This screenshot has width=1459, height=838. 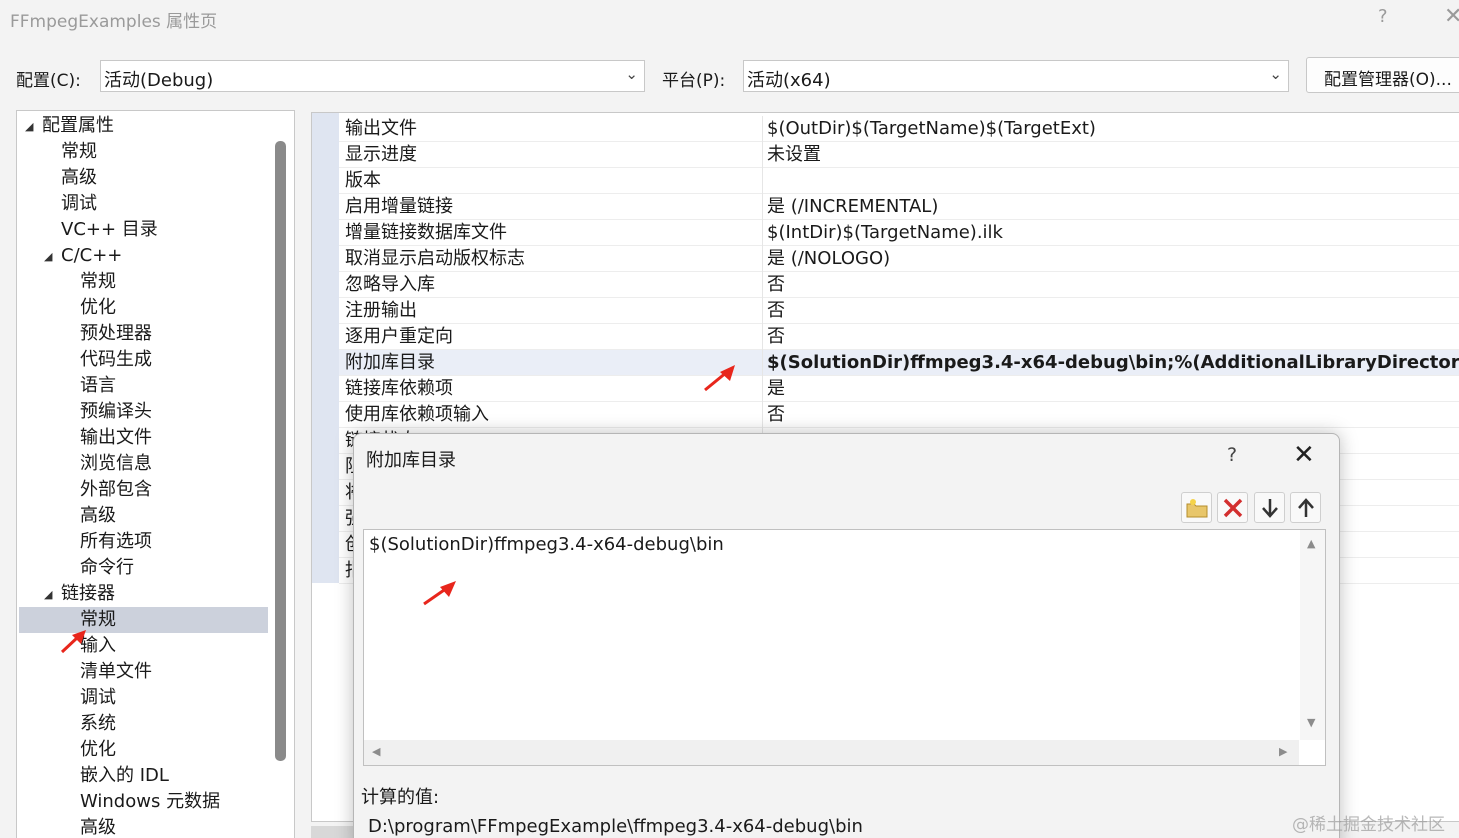 What do you see at coordinates (114, 22) in the screenshot?
I see `window-title: FFmpegExamples 属性页` at bounding box center [114, 22].